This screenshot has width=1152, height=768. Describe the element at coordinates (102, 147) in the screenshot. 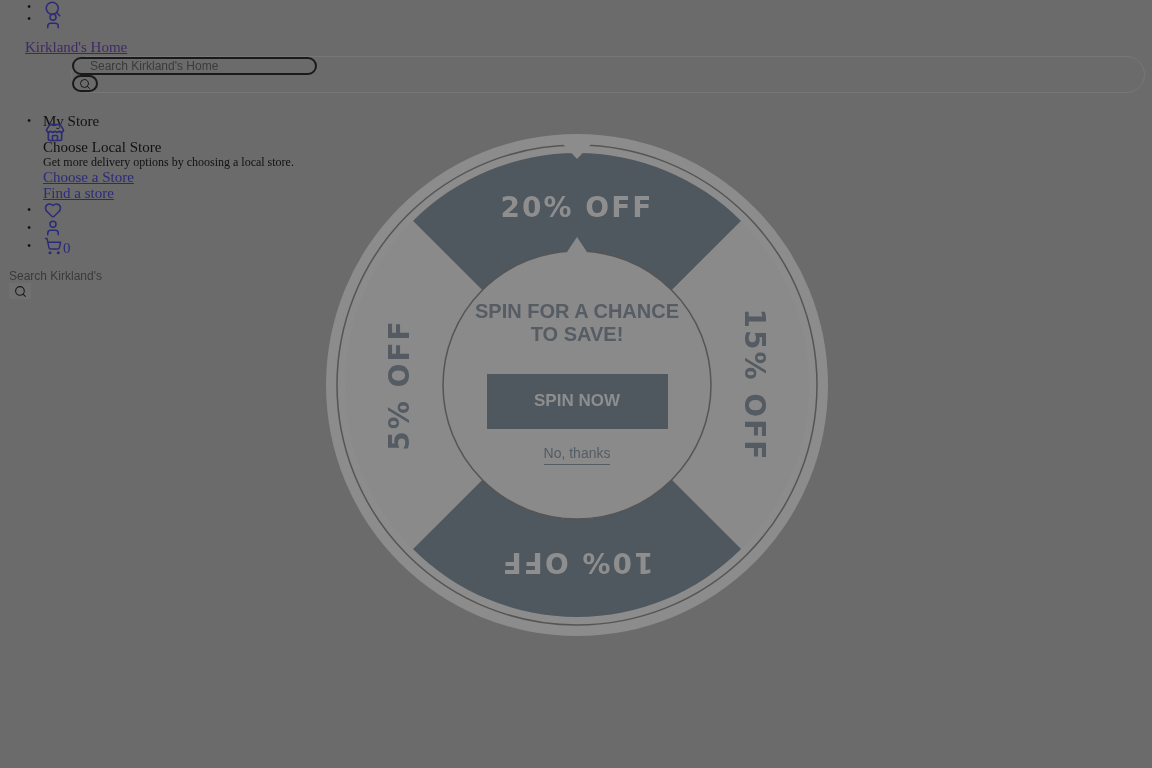

I see `store-heading: Choose Local Store` at that location.